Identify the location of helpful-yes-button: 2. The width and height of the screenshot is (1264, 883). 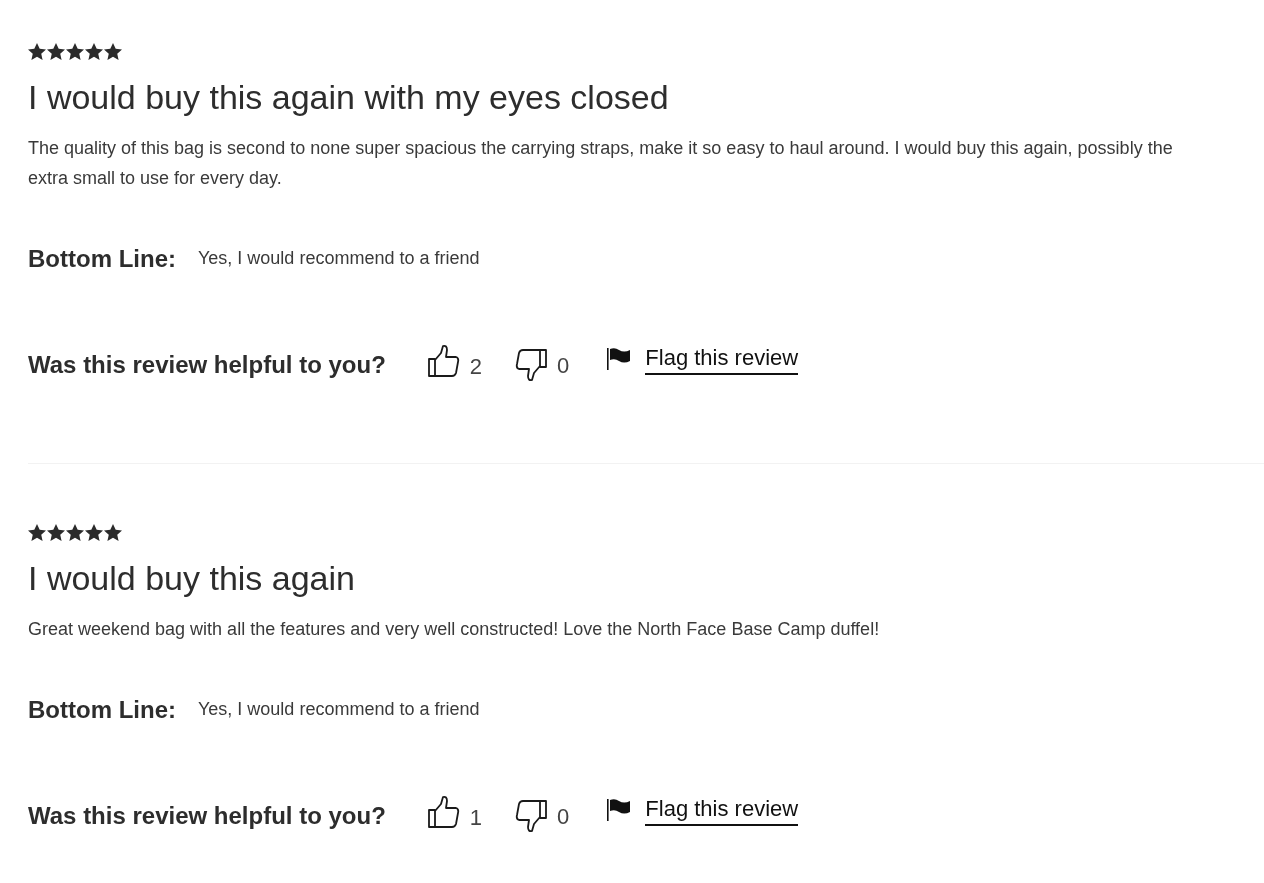
(455, 360).